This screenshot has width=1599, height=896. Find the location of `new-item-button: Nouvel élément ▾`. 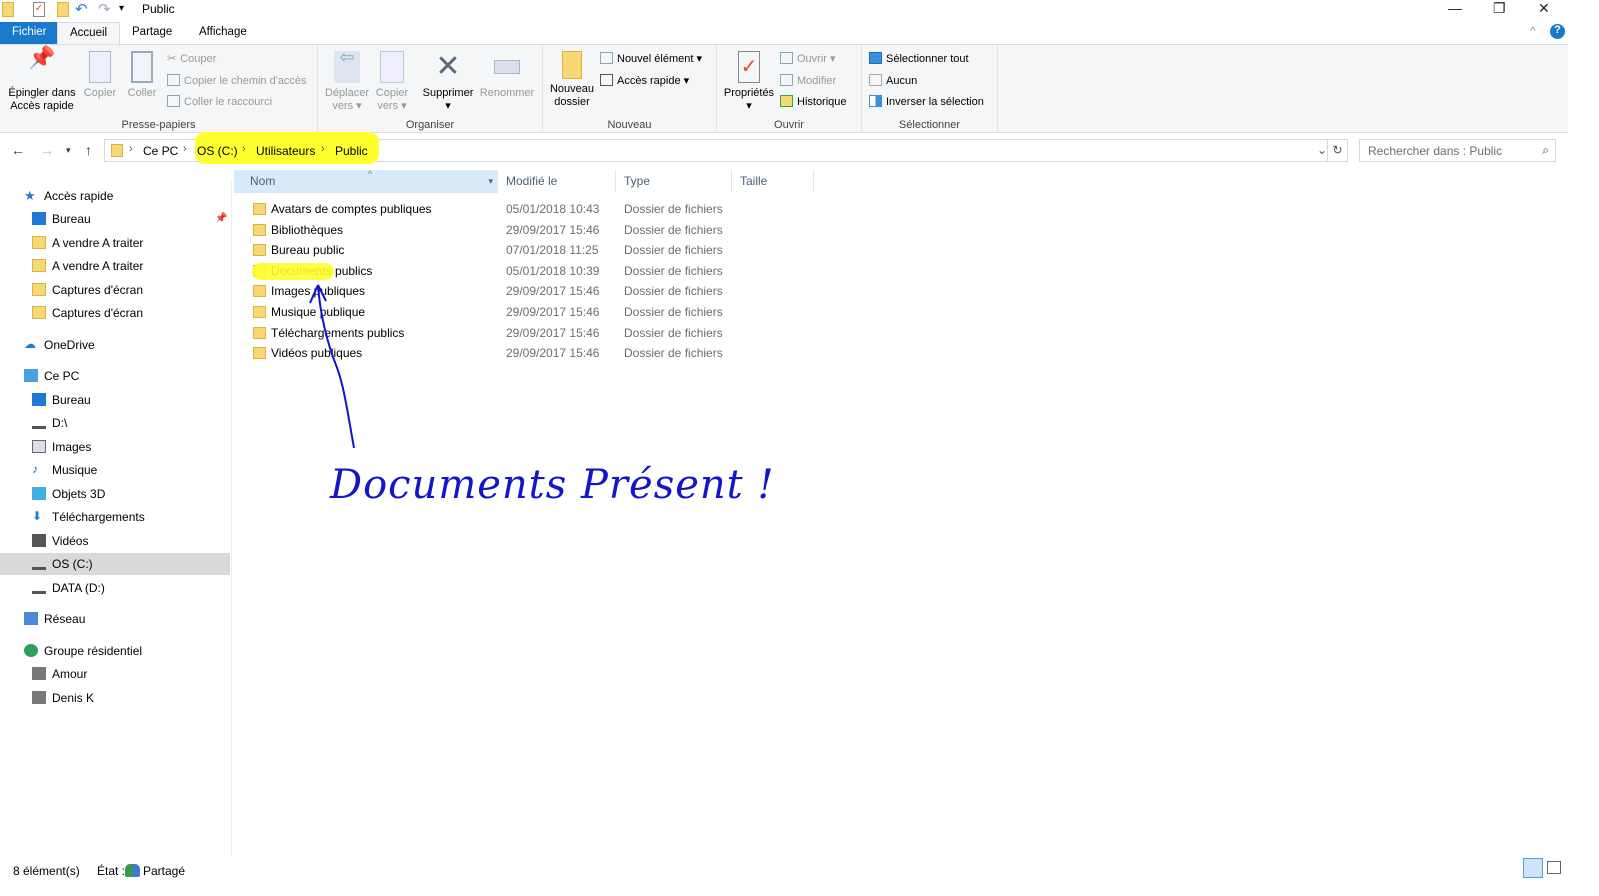

new-item-button: Nouvel élément ▾ is located at coordinates (651, 59).